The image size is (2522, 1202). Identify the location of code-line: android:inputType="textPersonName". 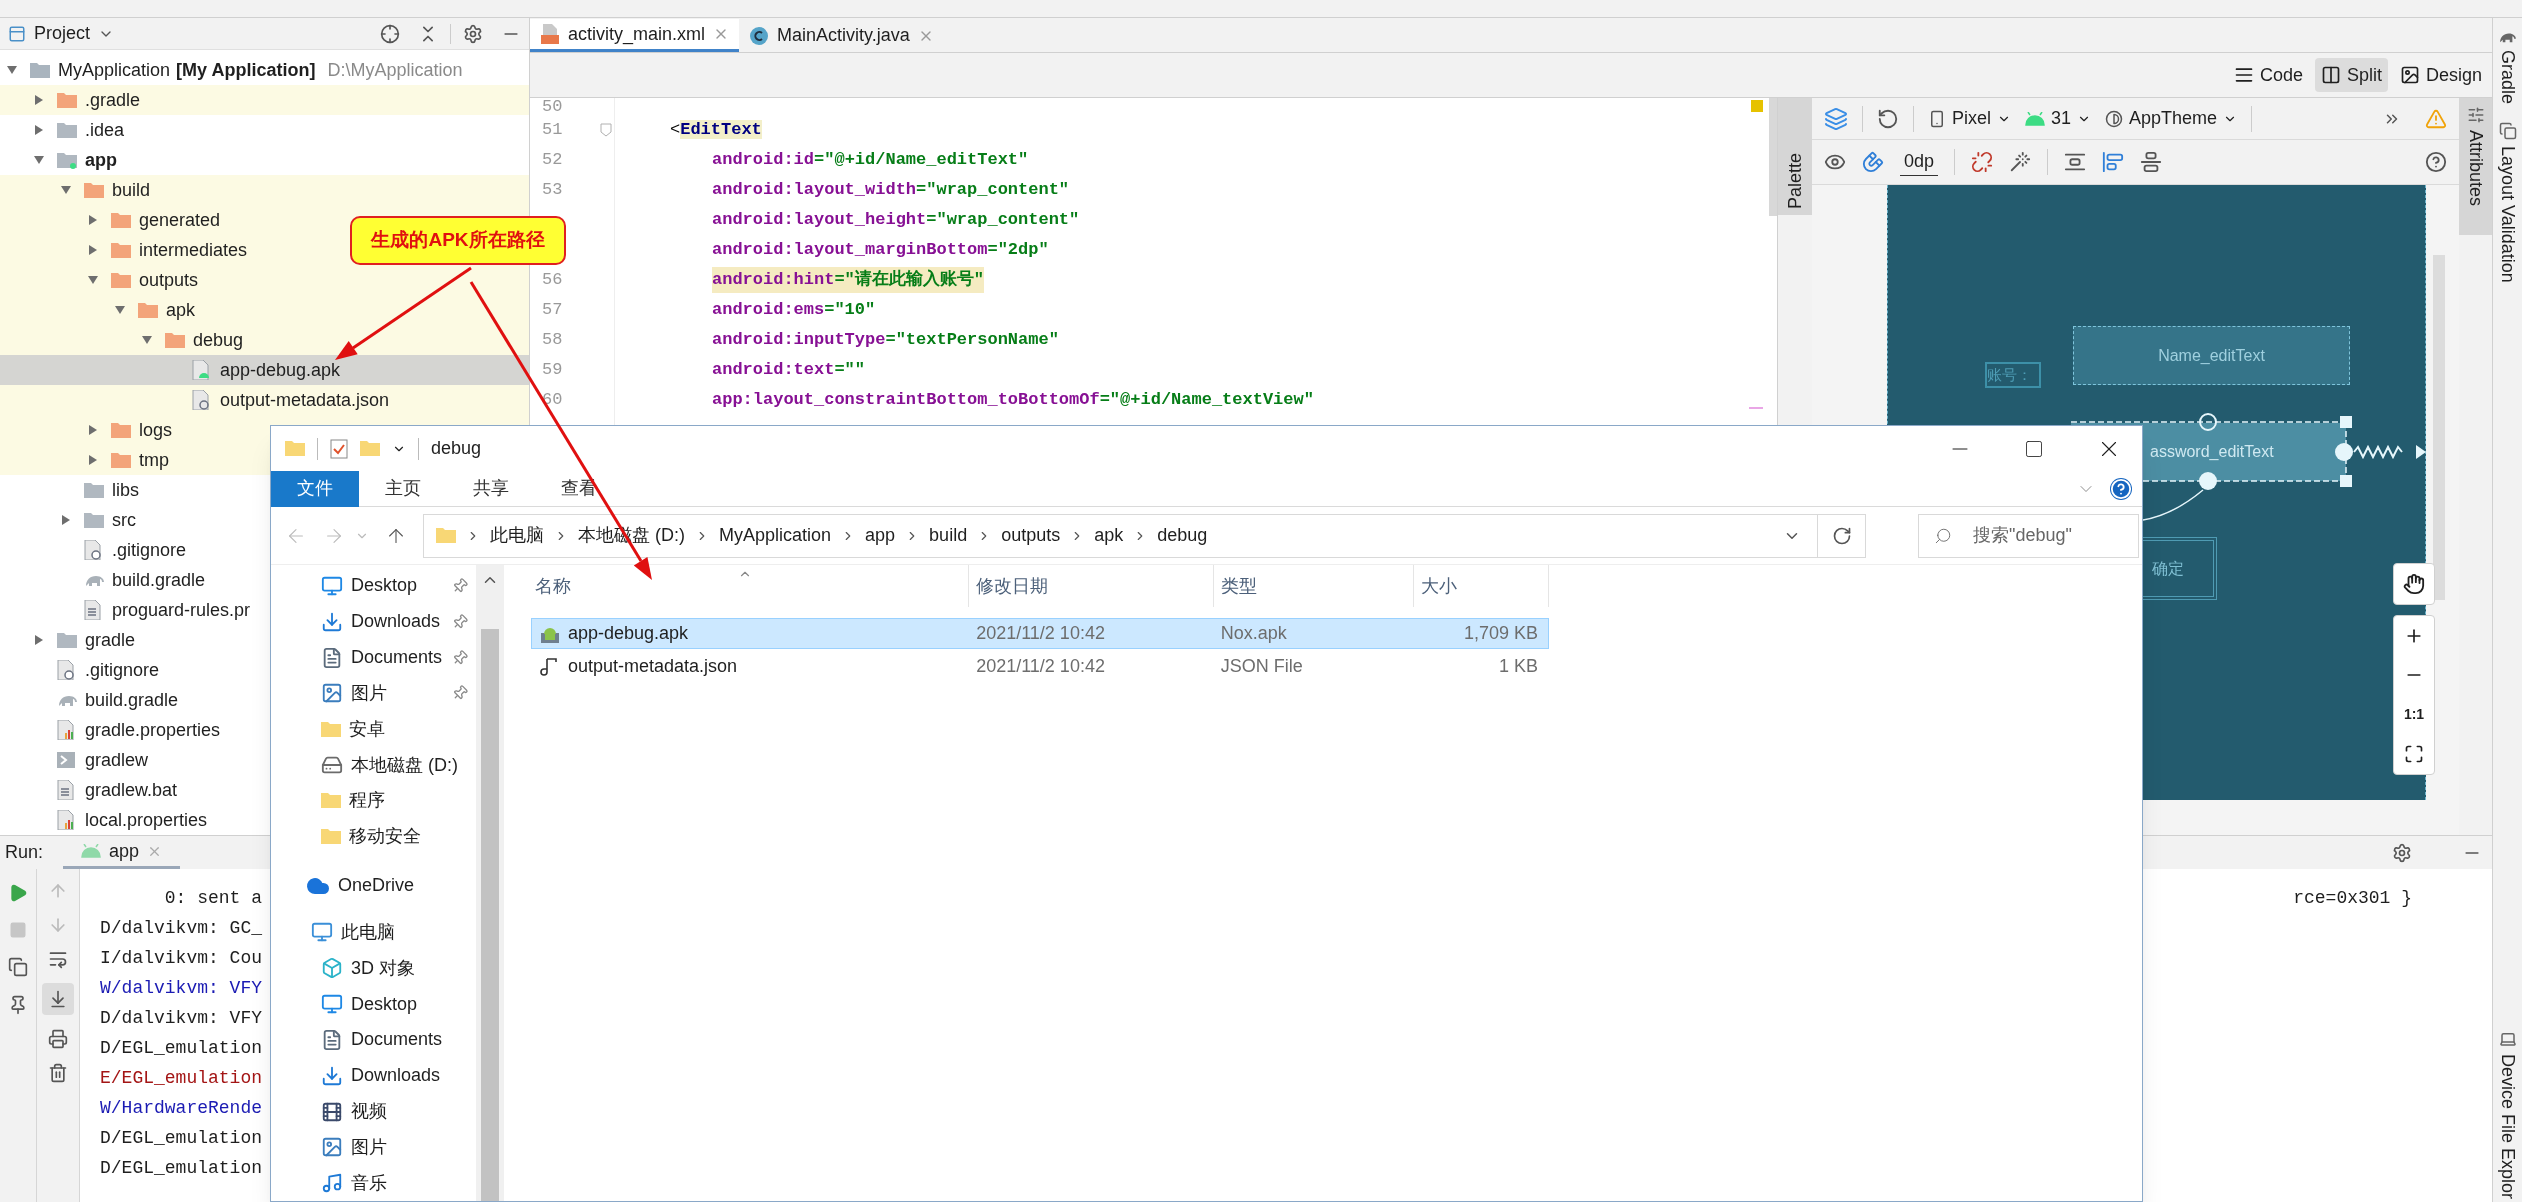
(885, 340).